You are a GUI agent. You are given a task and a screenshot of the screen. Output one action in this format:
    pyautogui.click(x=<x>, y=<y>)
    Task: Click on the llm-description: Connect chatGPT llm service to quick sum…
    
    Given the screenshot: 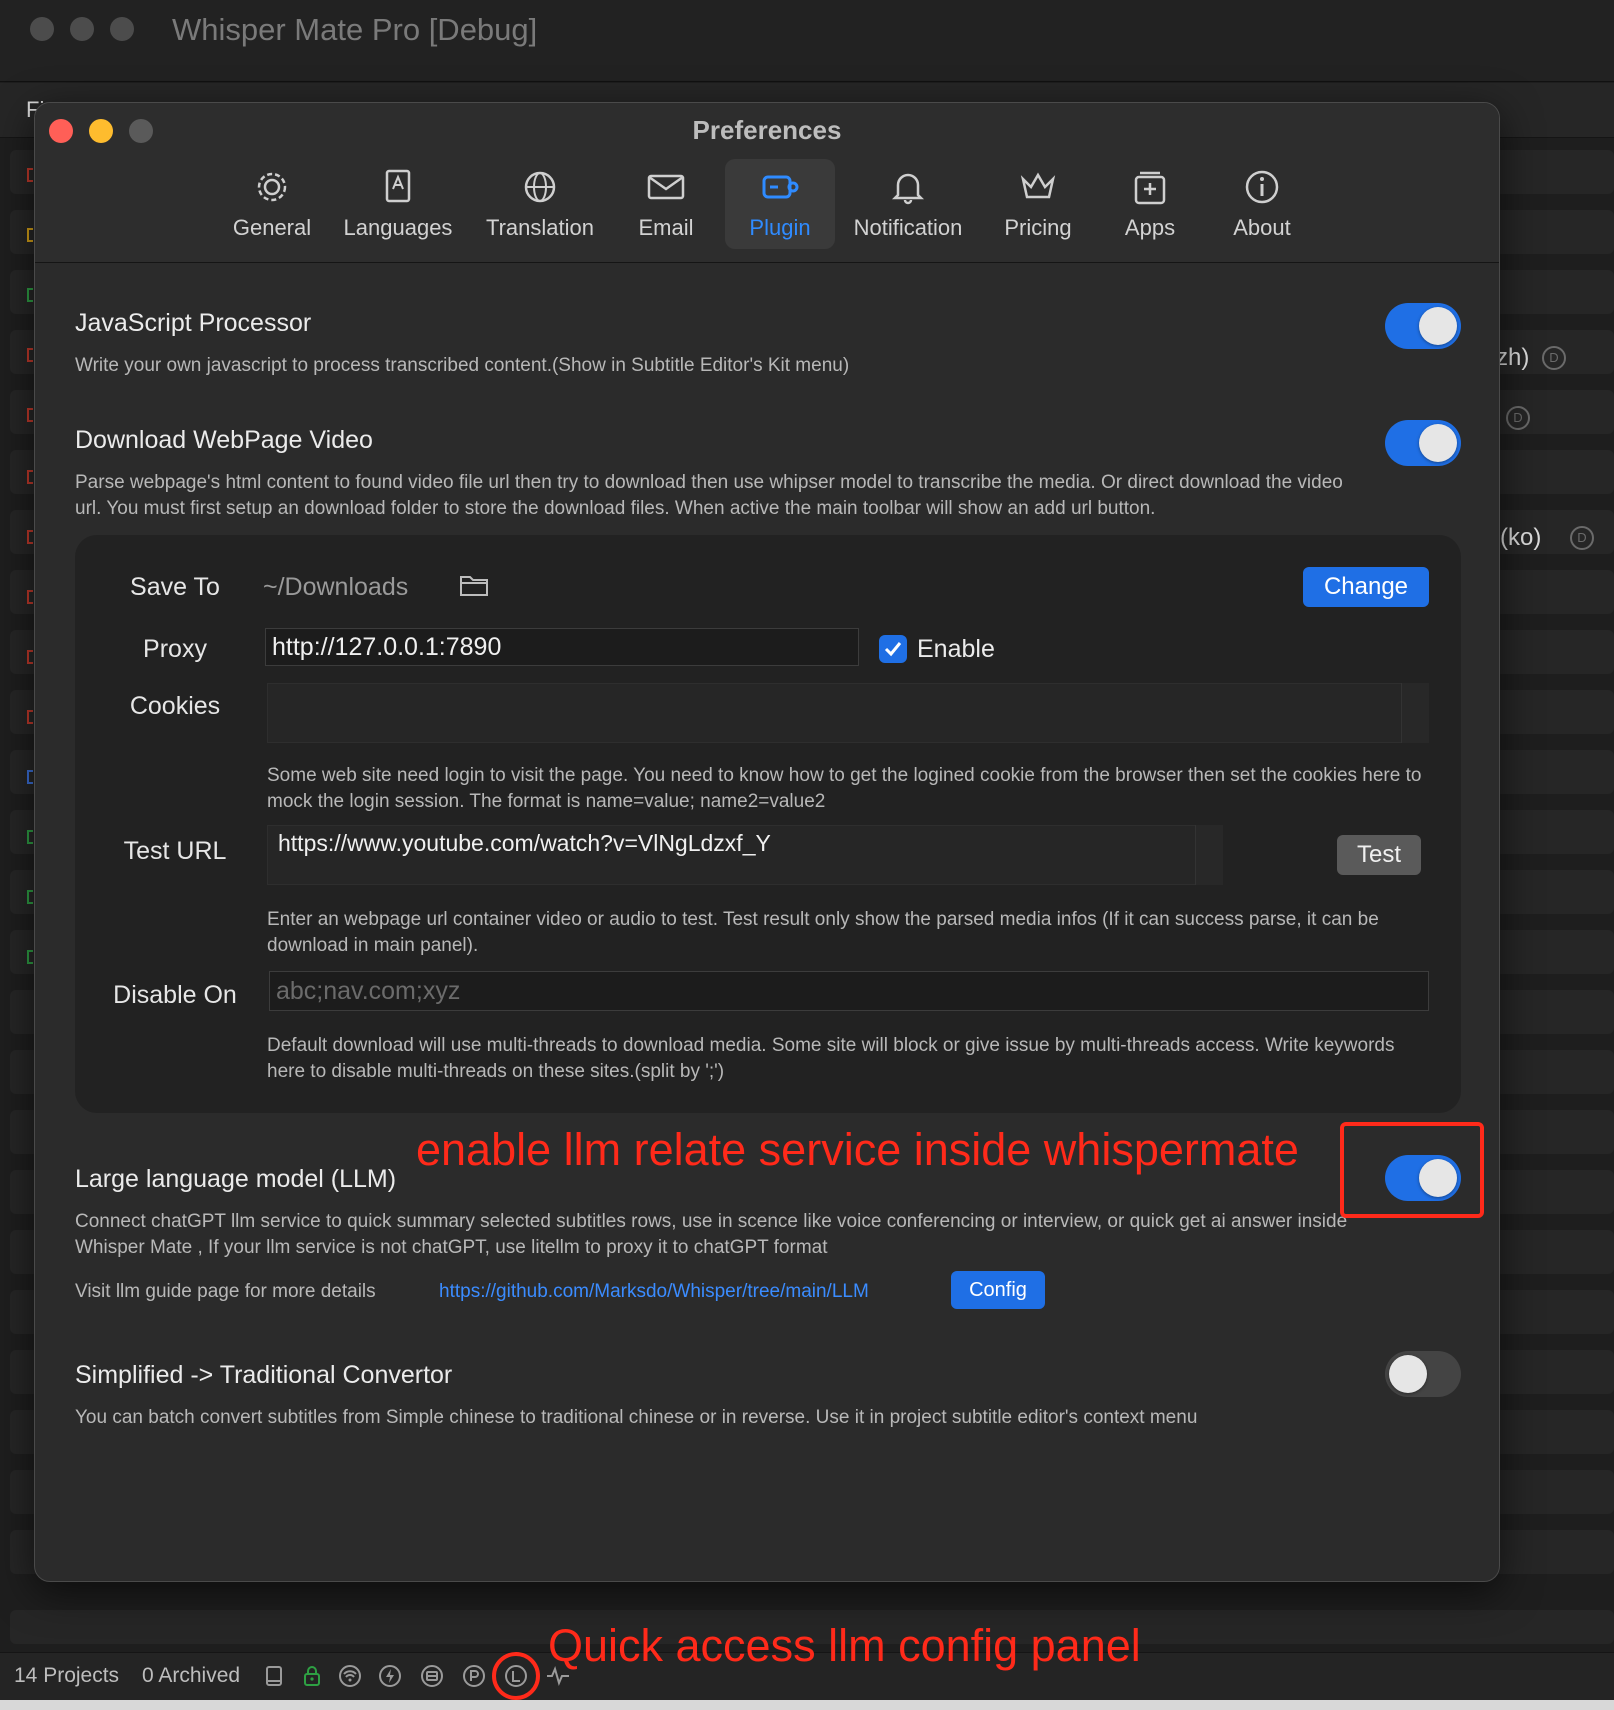 What is the action you would take?
    pyautogui.click(x=711, y=1234)
    